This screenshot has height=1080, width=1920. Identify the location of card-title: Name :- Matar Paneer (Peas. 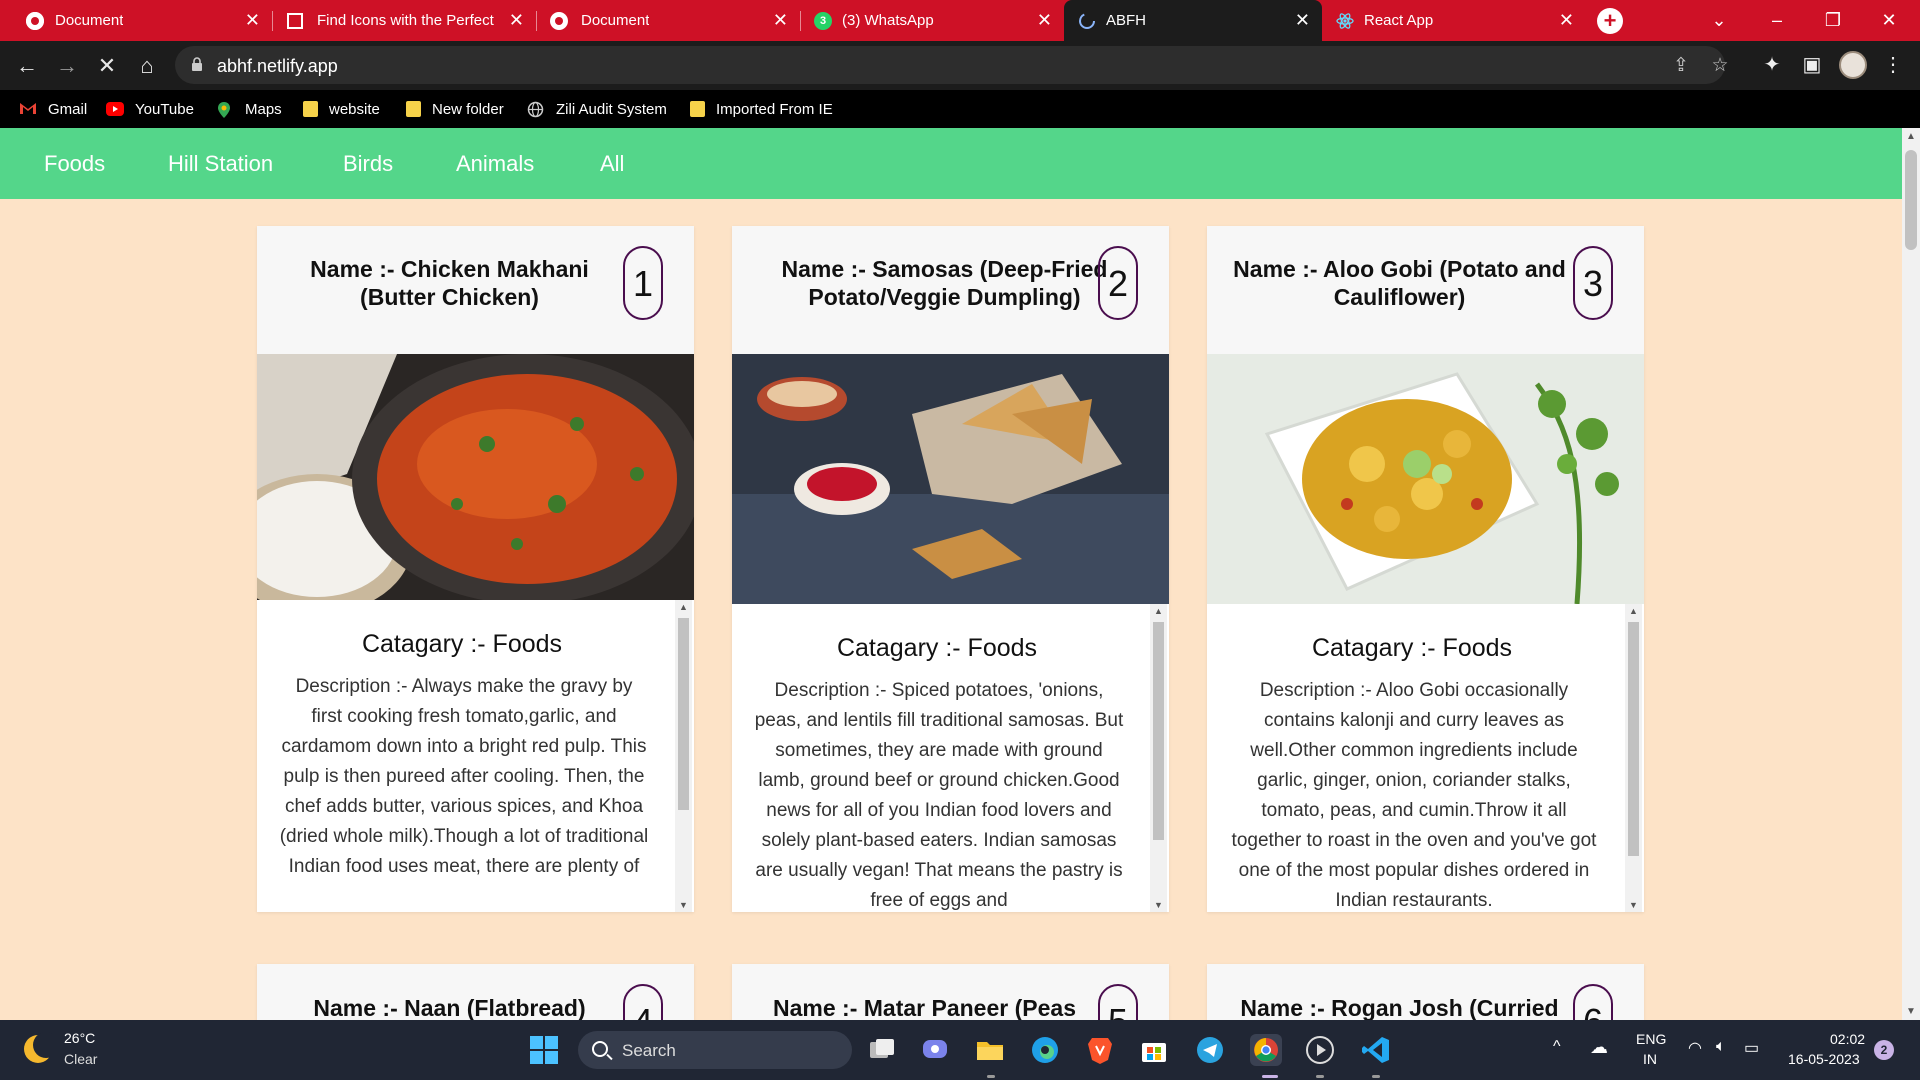
(924, 1007).